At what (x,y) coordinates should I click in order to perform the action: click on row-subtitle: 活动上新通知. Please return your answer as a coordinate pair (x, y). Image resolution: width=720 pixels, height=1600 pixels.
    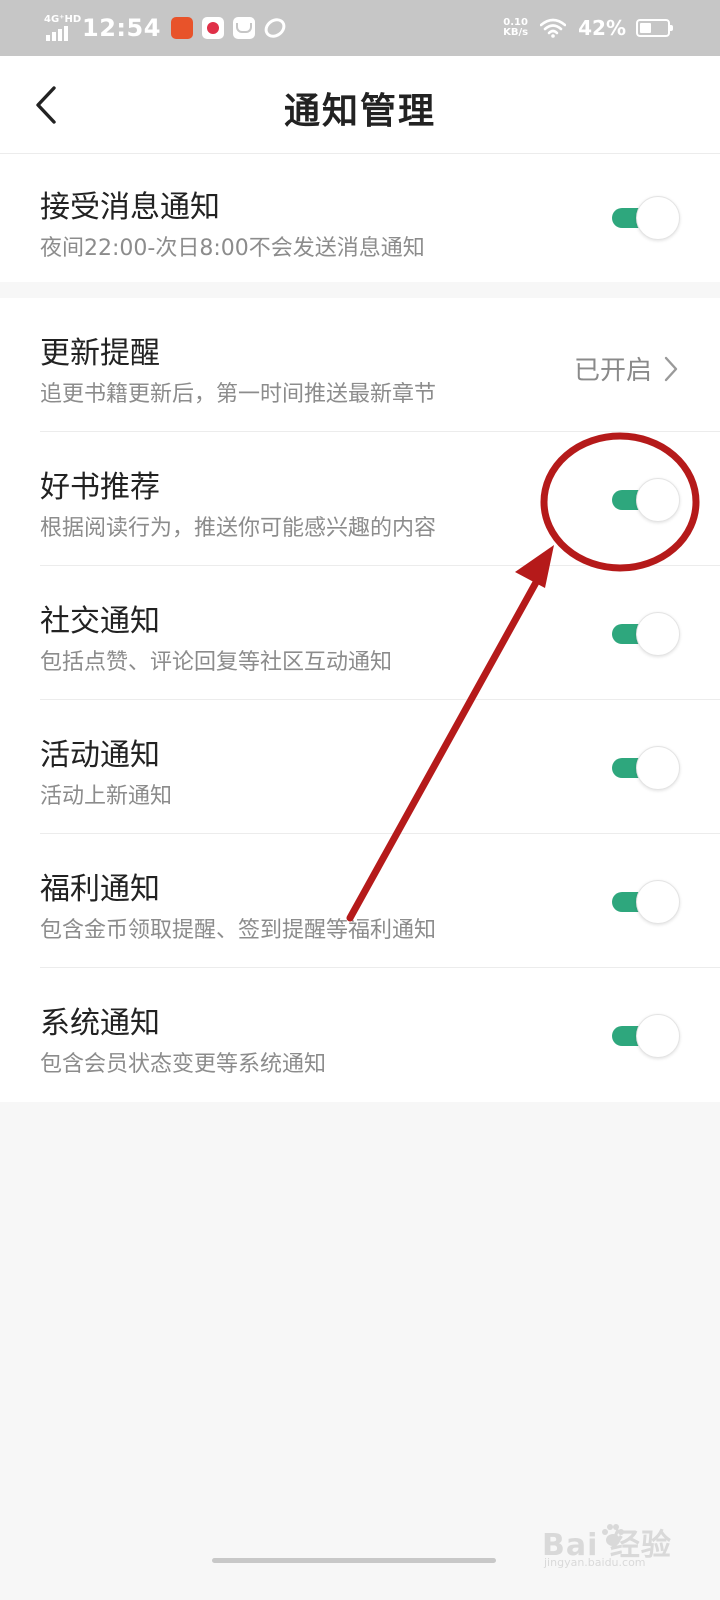
    Looking at the image, I should click on (106, 796).